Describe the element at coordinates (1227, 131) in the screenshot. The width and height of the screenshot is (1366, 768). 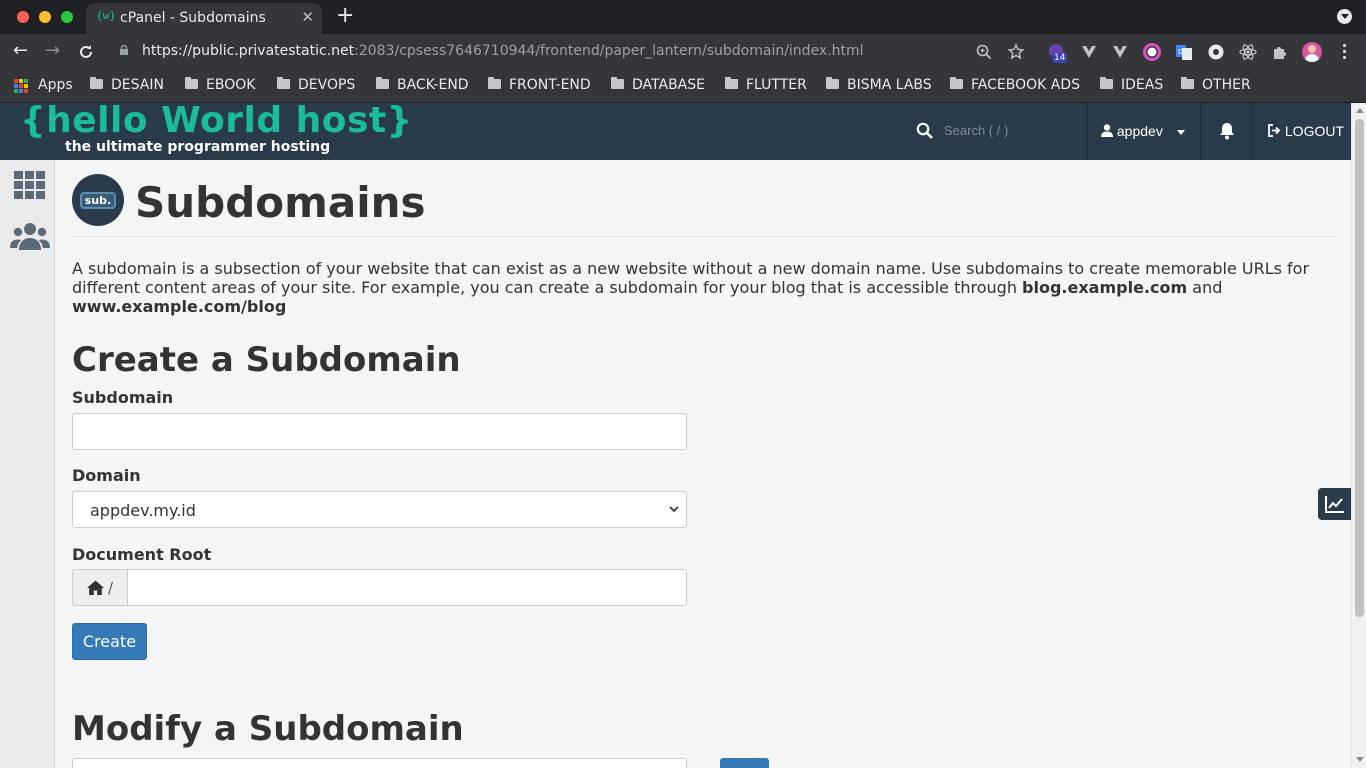
I see `bell-icon` at that location.